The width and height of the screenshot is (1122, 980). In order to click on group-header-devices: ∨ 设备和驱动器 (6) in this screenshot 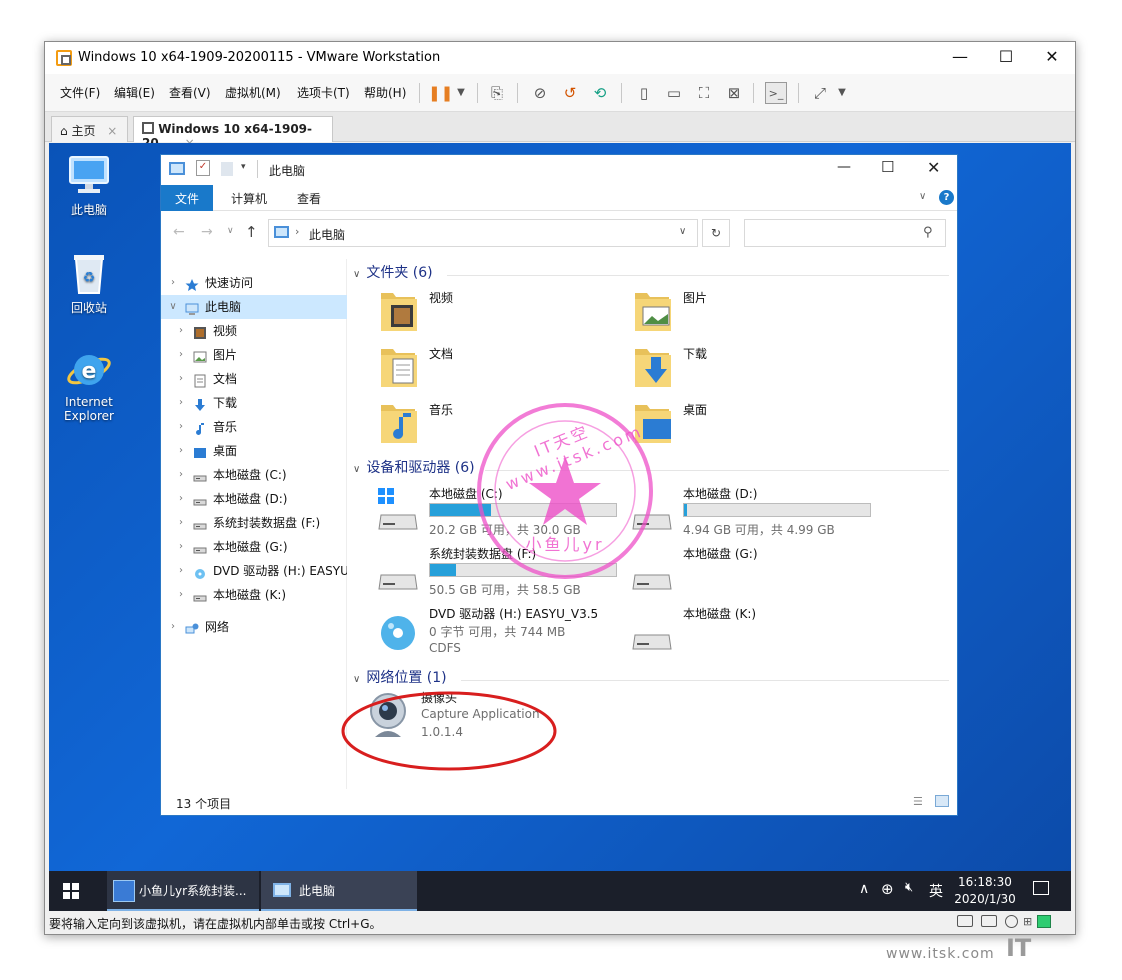, I will do `click(413, 468)`.